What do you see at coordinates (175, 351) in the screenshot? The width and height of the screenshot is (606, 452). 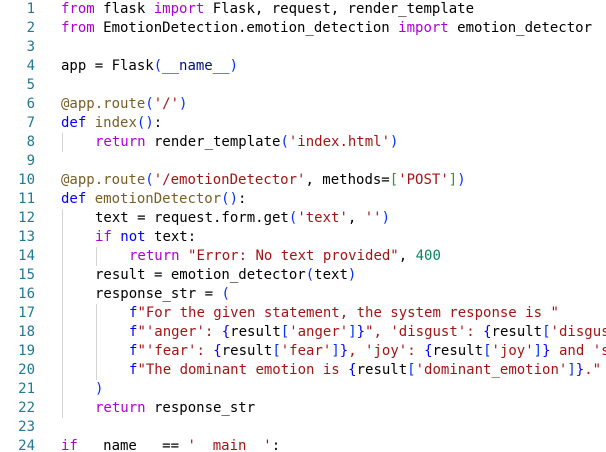 I see `token-string: "'fear':` at bounding box center [175, 351].